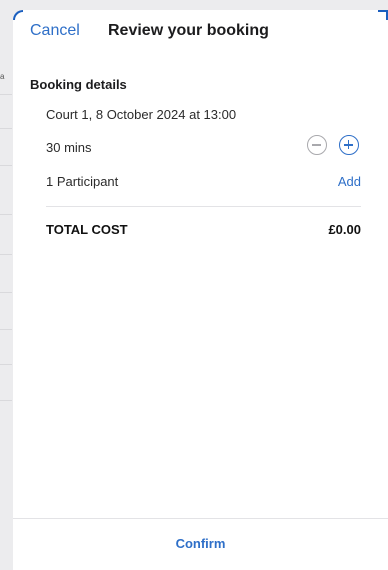 The width and height of the screenshot is (388, 570). Describe the element at coordinates (317, 145) in the screenshot. I see `minus-circle-icon` at that location.